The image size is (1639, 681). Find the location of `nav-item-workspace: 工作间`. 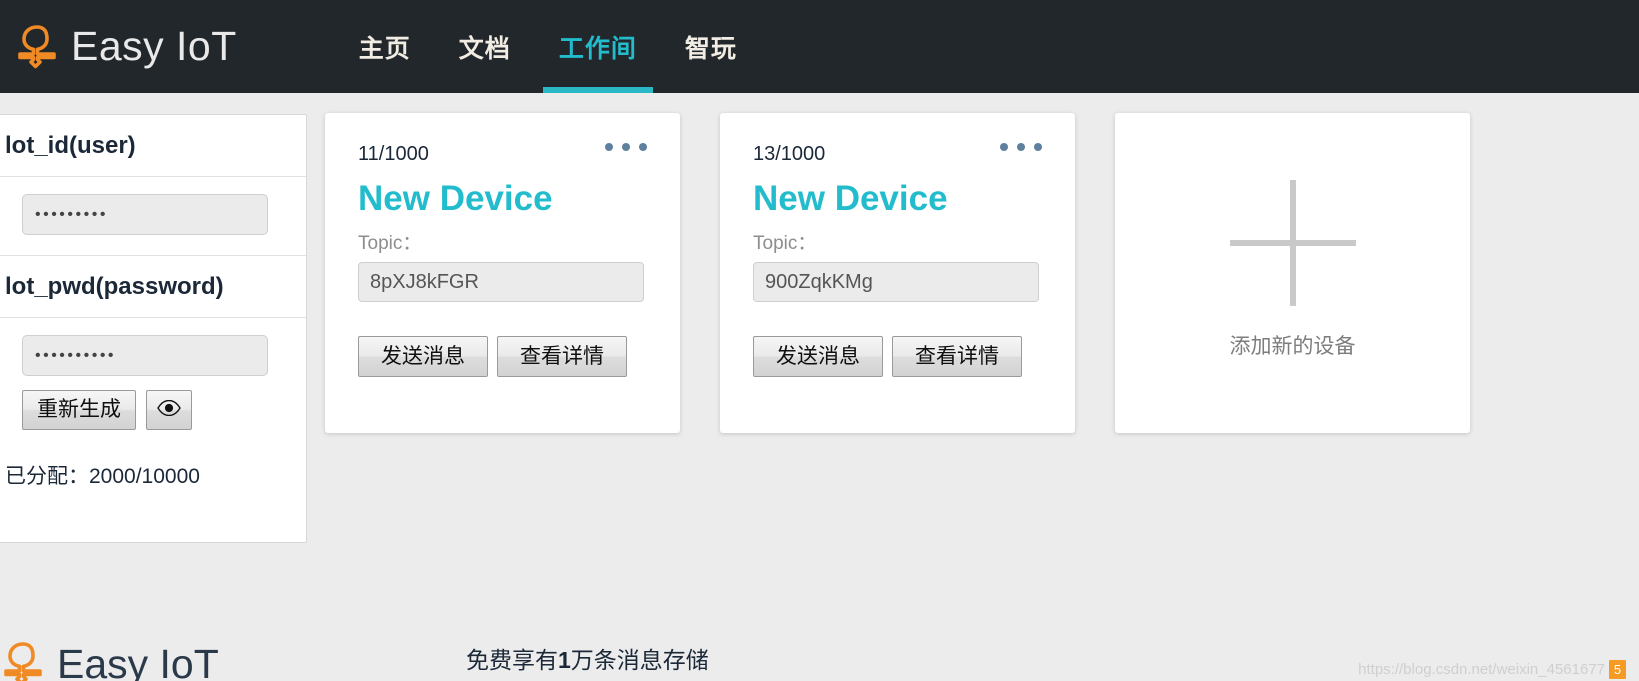

nav-item-workspace: 工作间 is located at coordinates (598, 46).